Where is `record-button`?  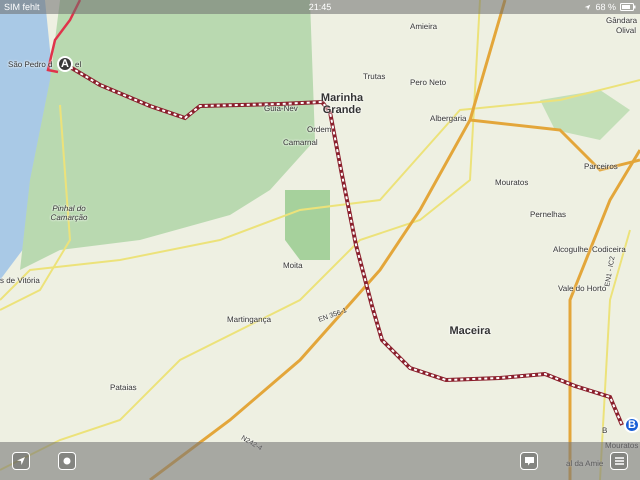
record-button is located at coordinates (67, 461).